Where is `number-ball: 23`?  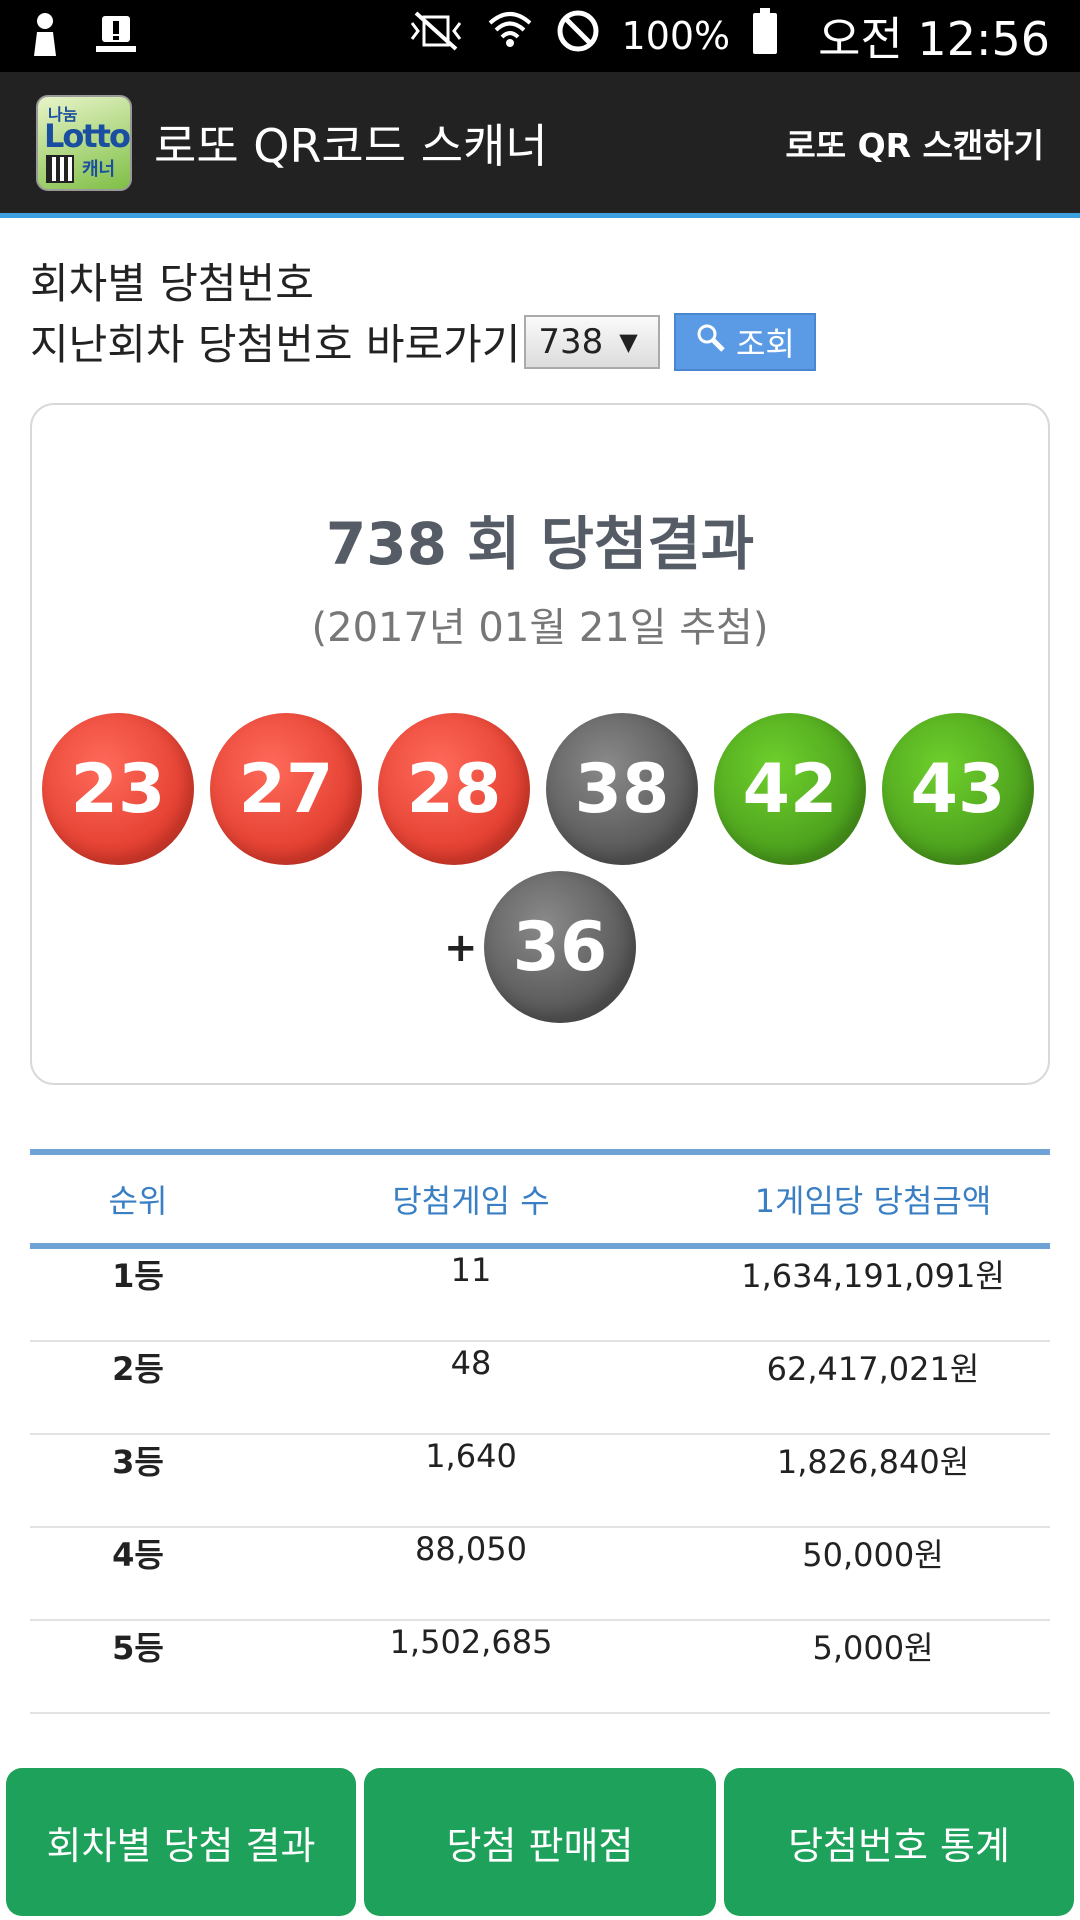
number-ball: 23 is located at coordinates (118, 789).